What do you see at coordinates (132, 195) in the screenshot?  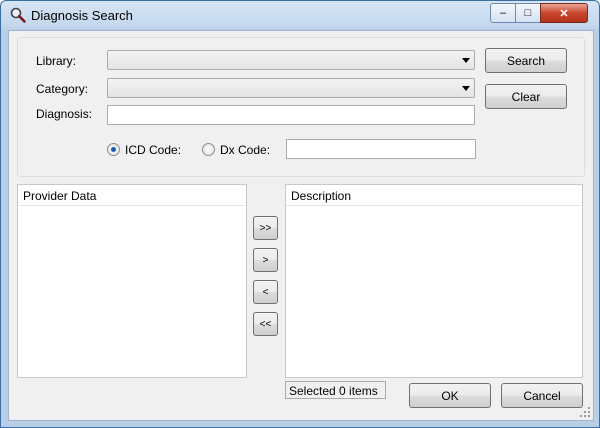 I see `provider-data-header: Provider Data` at bounding box center [132, 195].